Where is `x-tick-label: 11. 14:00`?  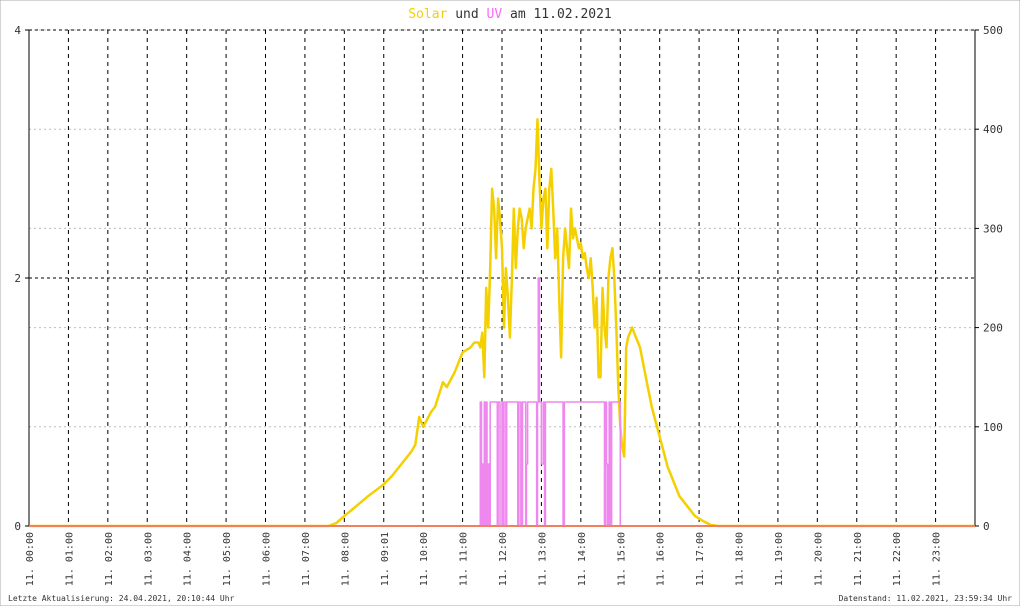 x-tick-label: 11. 14:00 is located at coordinates (582, 559).